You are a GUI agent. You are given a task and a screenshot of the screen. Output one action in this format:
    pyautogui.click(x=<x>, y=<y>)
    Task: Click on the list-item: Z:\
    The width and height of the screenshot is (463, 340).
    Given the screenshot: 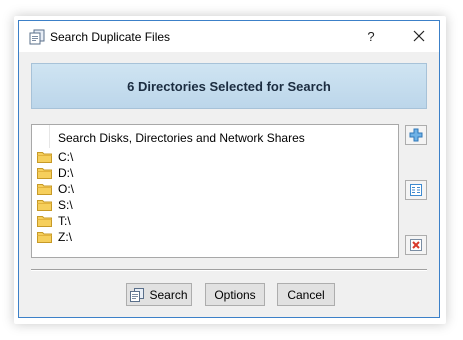 What is the action you would take?
    pyautogui.click(x=215, y=237)
    